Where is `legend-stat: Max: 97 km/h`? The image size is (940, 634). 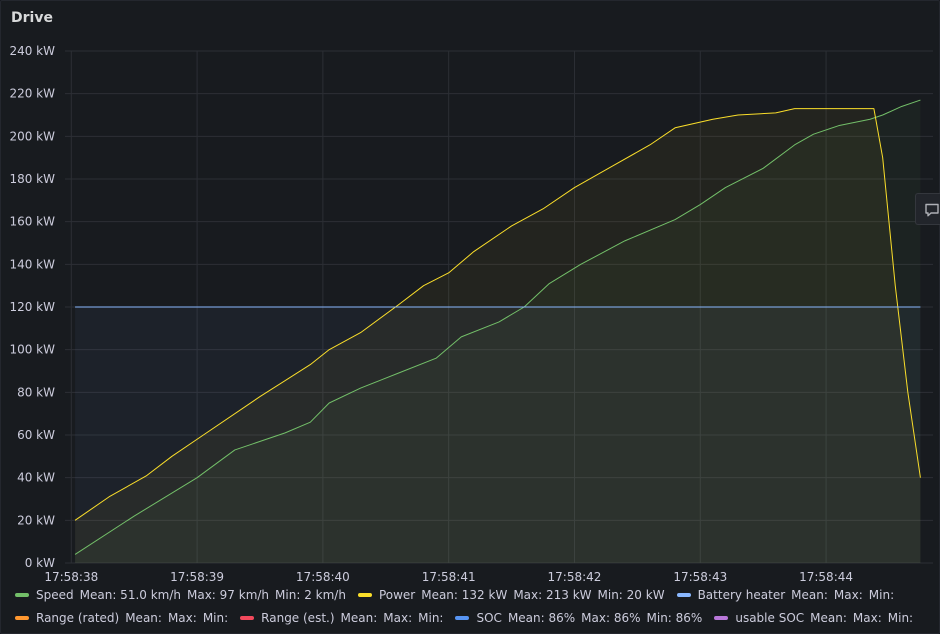 legend-stat: Max: 97 km/h is located at coordinates (228, 595).